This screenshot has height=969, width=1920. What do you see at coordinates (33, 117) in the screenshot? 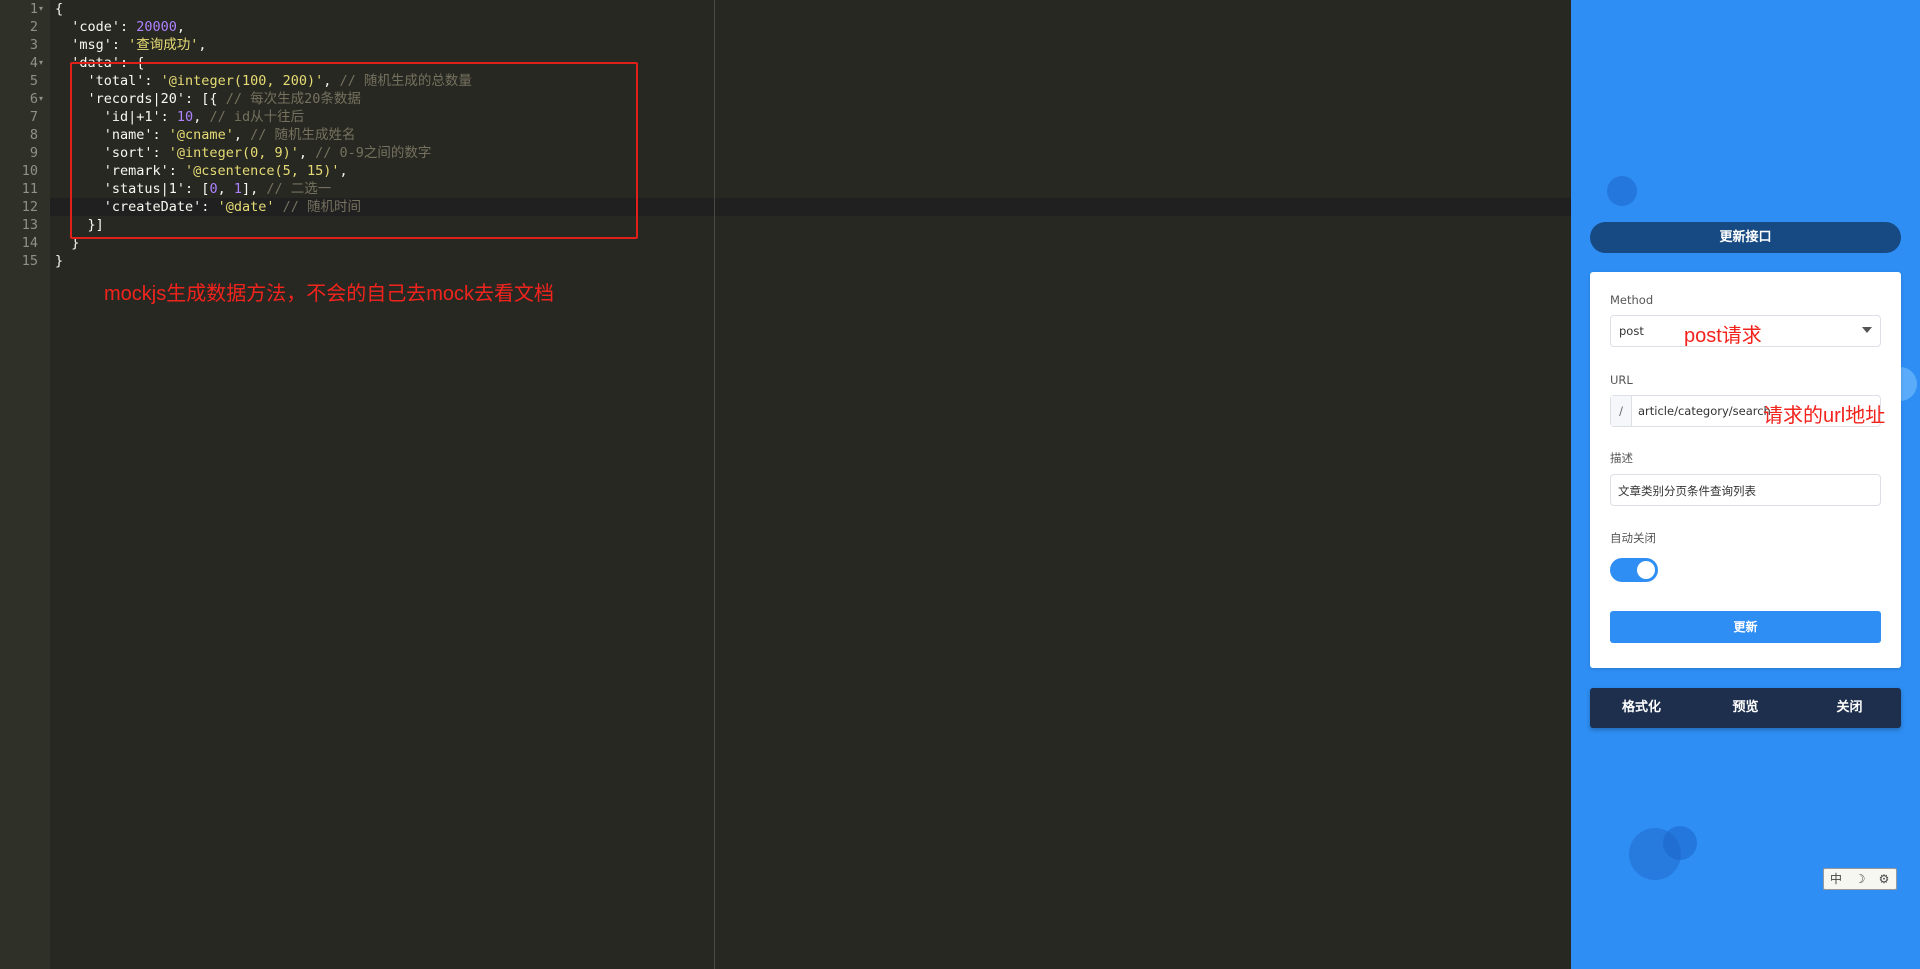
I see `line-number: 7` at bounding box center [33, 117].